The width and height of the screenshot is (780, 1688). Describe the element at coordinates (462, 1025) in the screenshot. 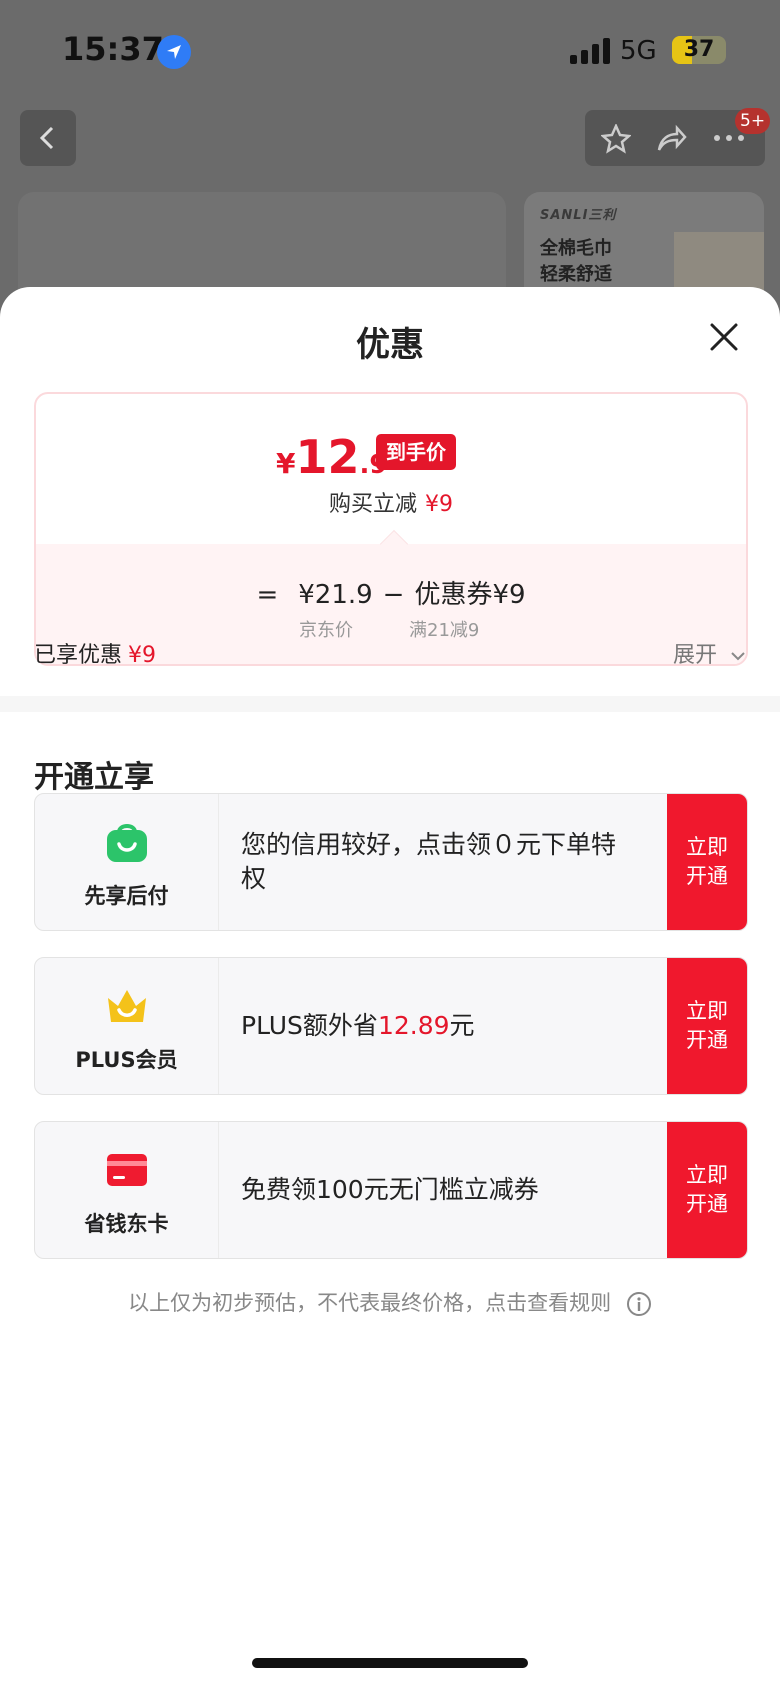

I see `offer-text-unit: 元` at that location.